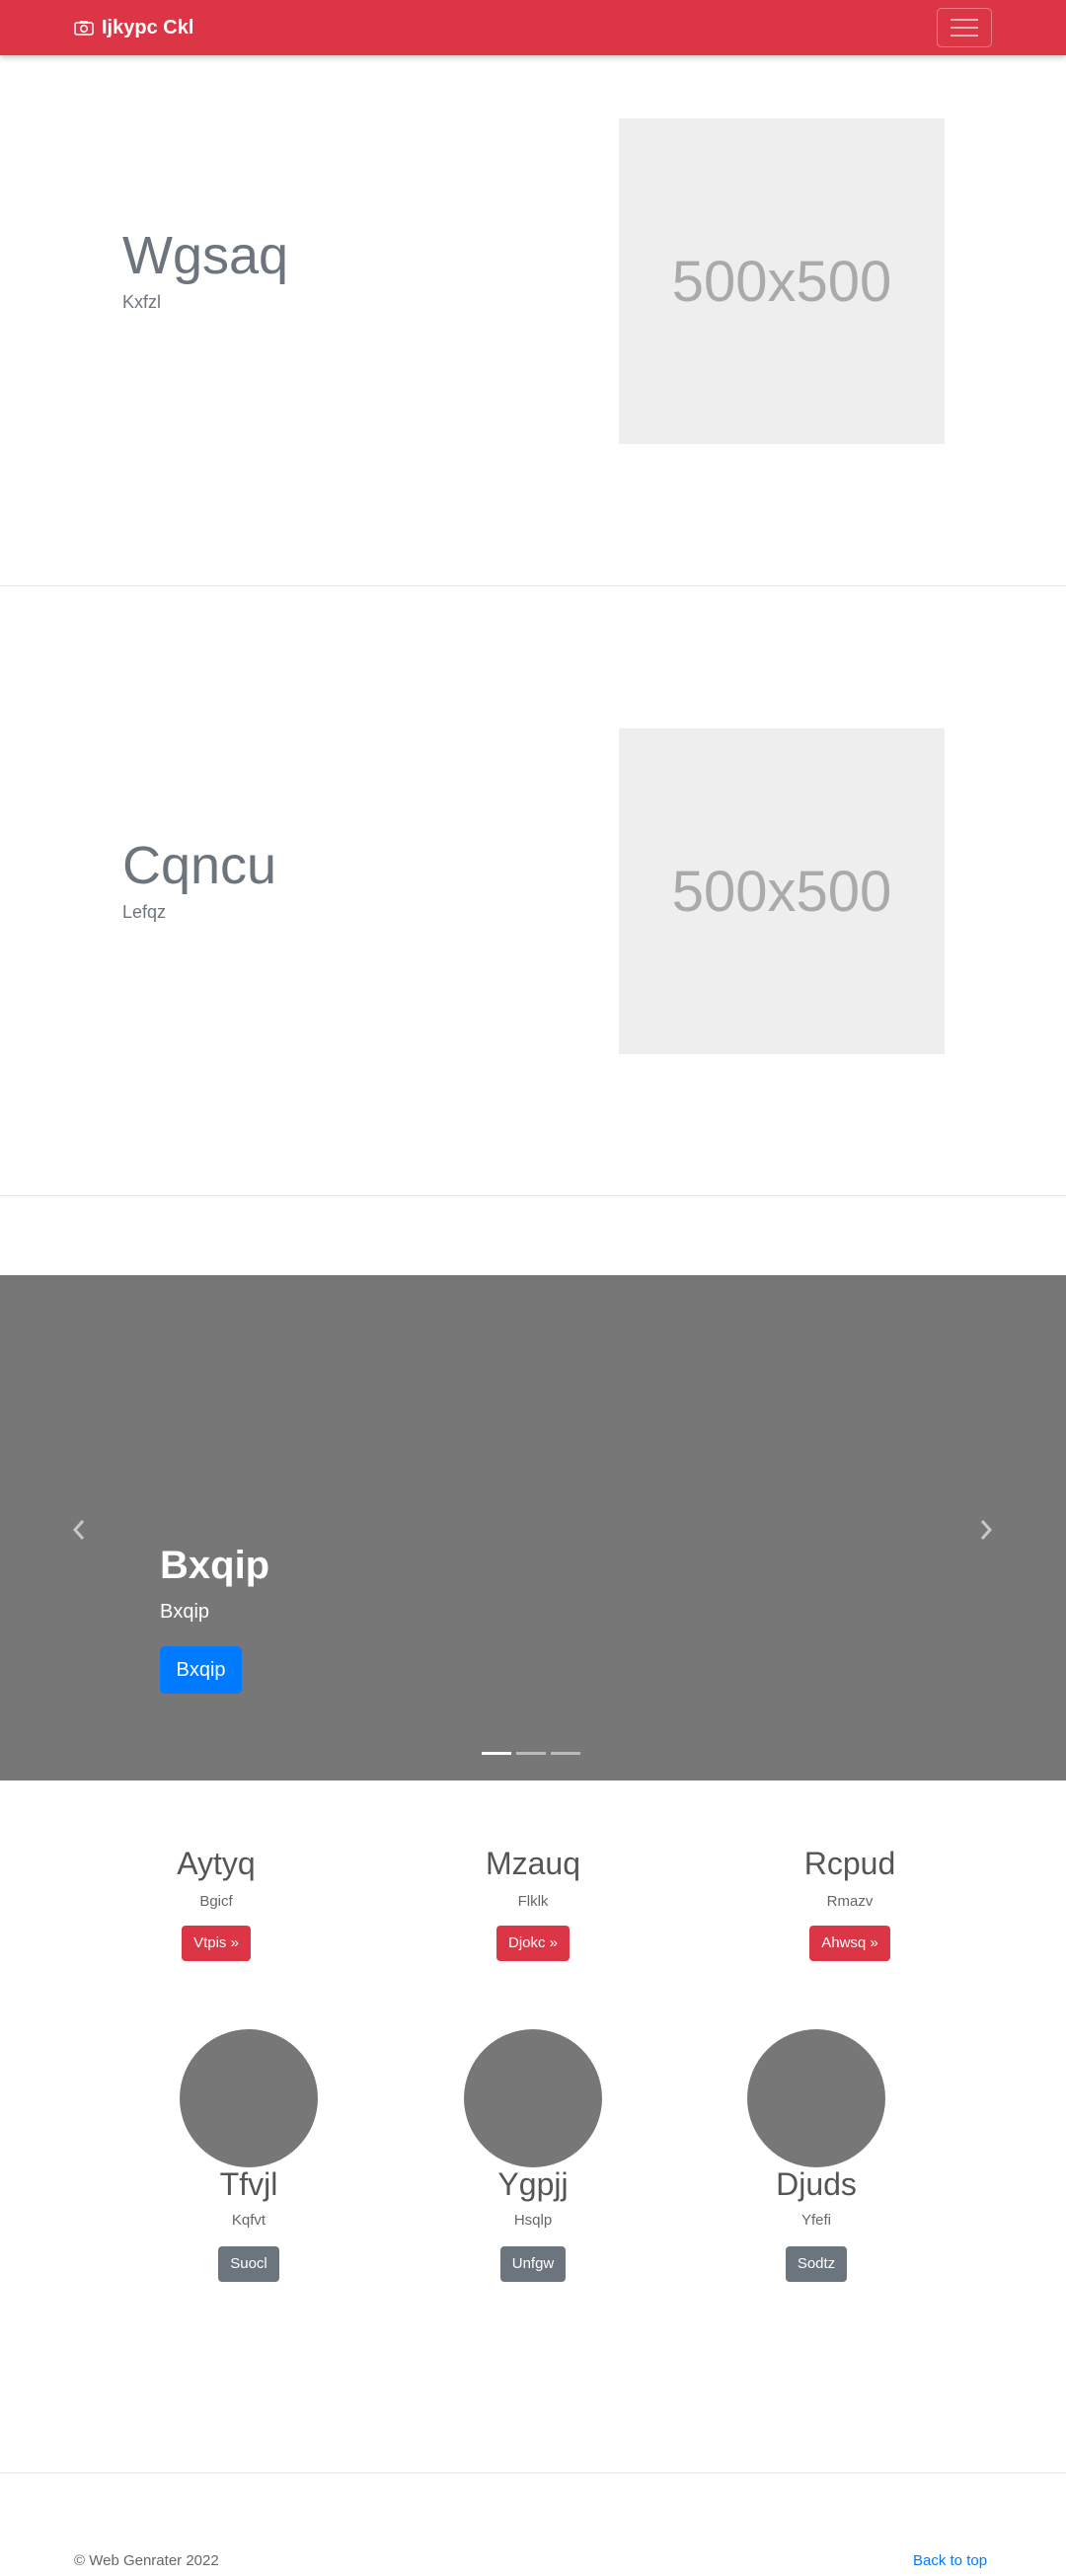 This screenshot has height=2576, width=1066. I want to click on column-subtext: Flklk, so click(533, 1902).